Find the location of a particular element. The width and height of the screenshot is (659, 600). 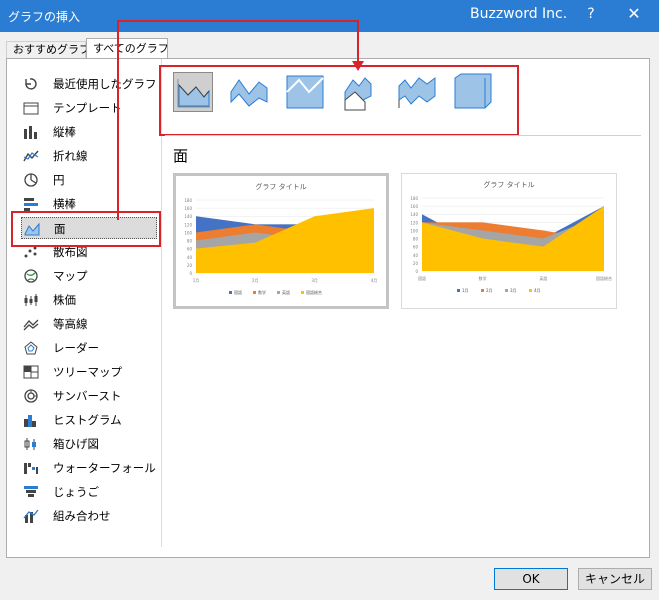

stock-chart-icon is located at coordinates (31, 300).